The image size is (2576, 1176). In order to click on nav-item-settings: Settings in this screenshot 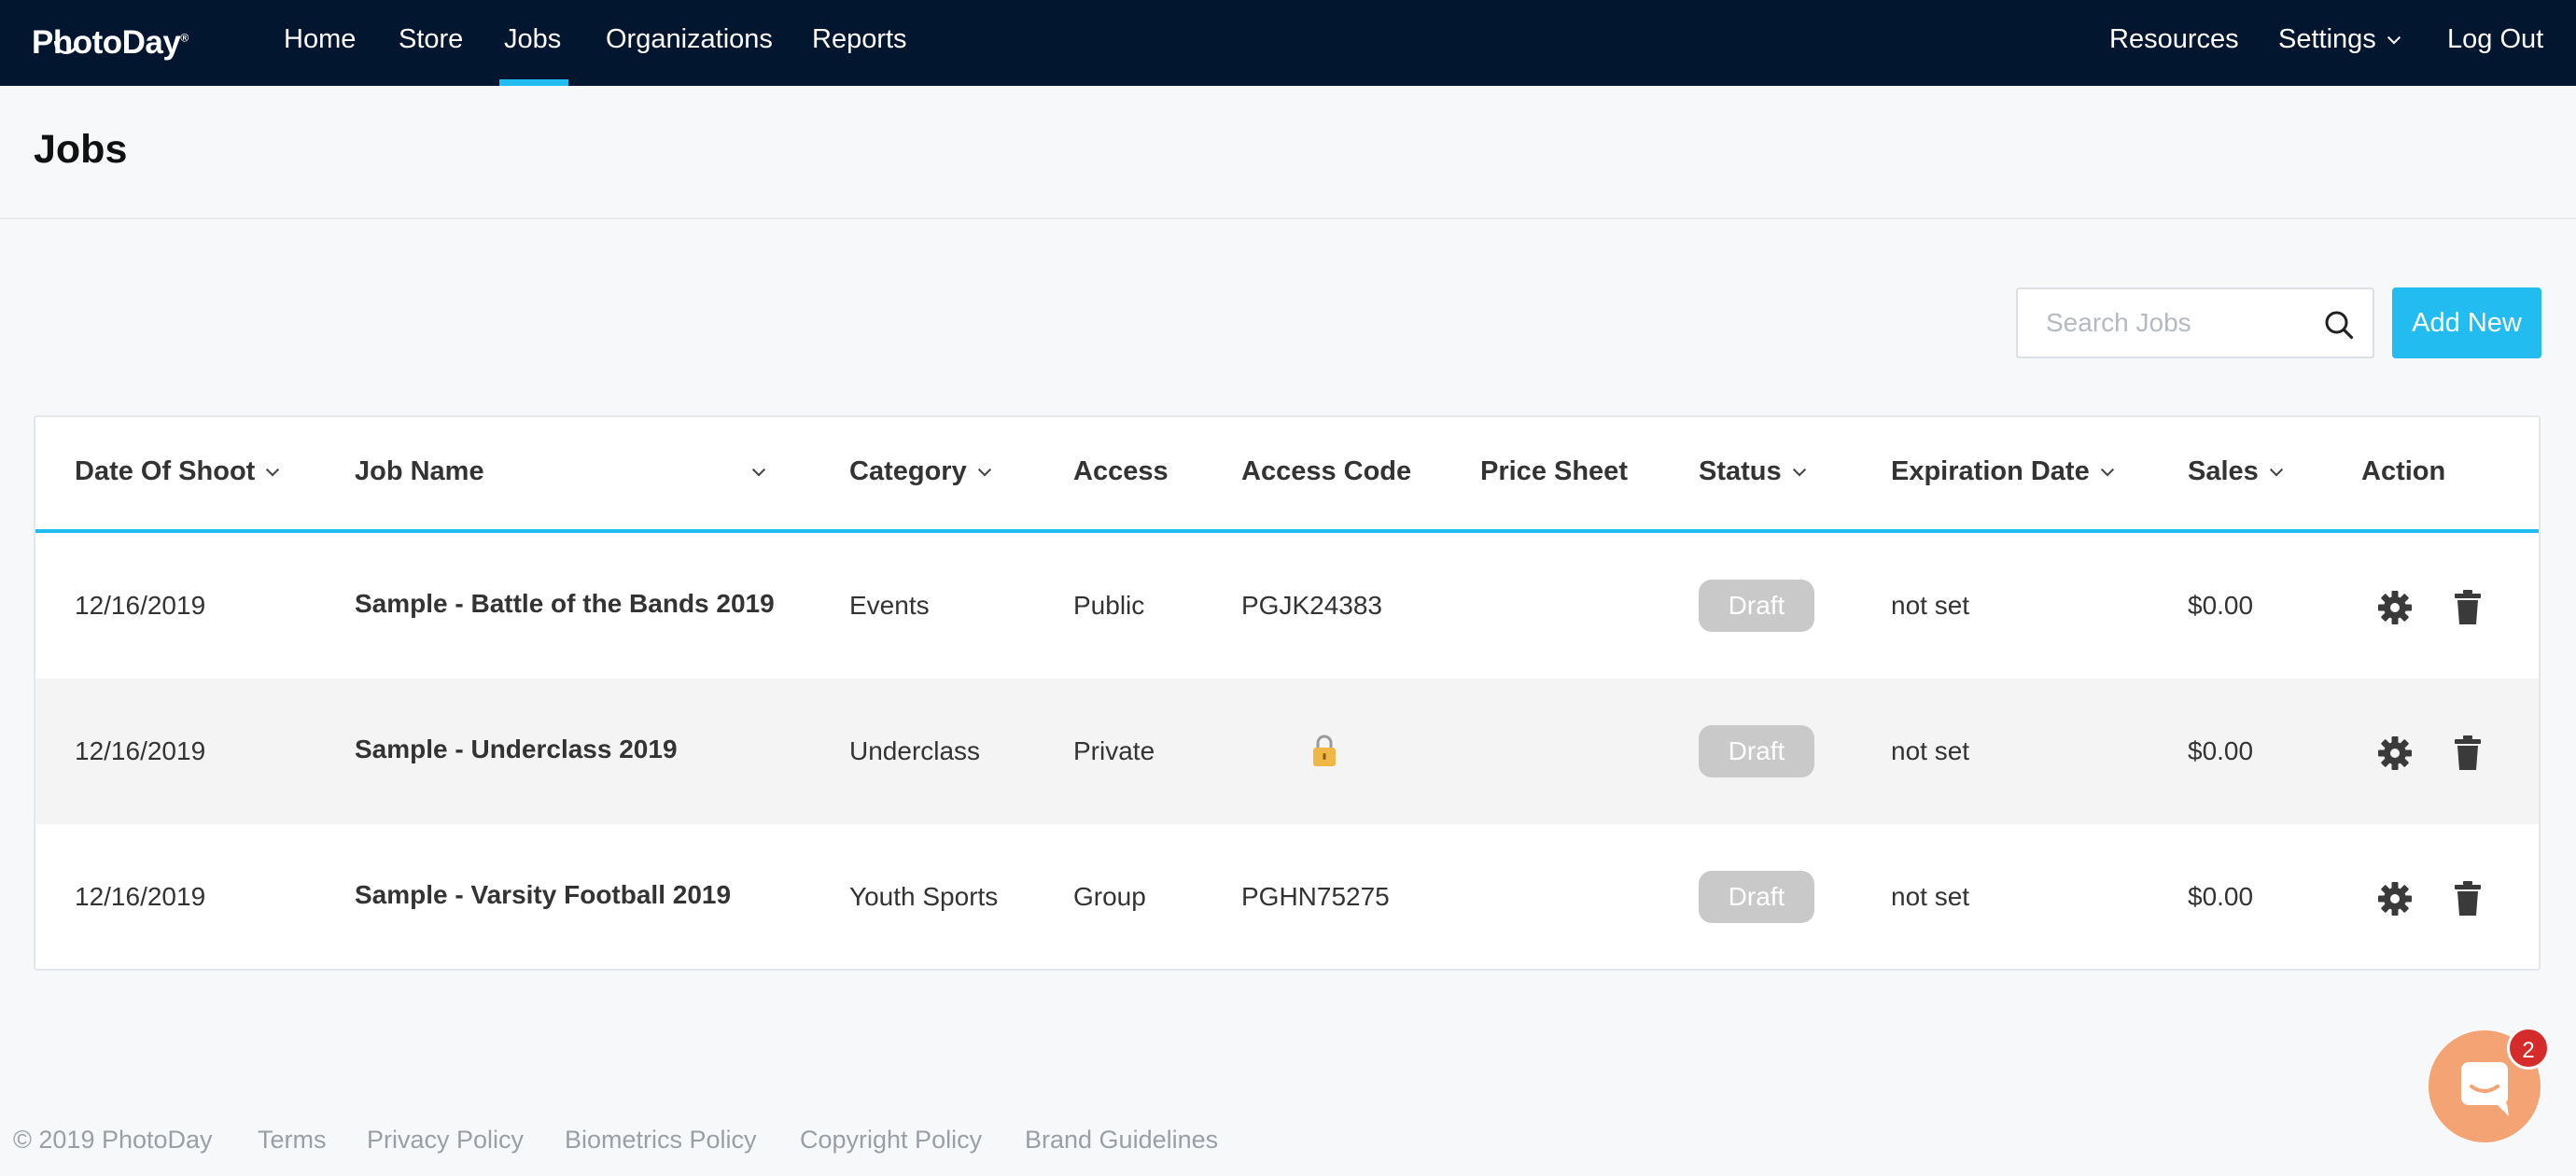, I will do `click(2339, 39)`.